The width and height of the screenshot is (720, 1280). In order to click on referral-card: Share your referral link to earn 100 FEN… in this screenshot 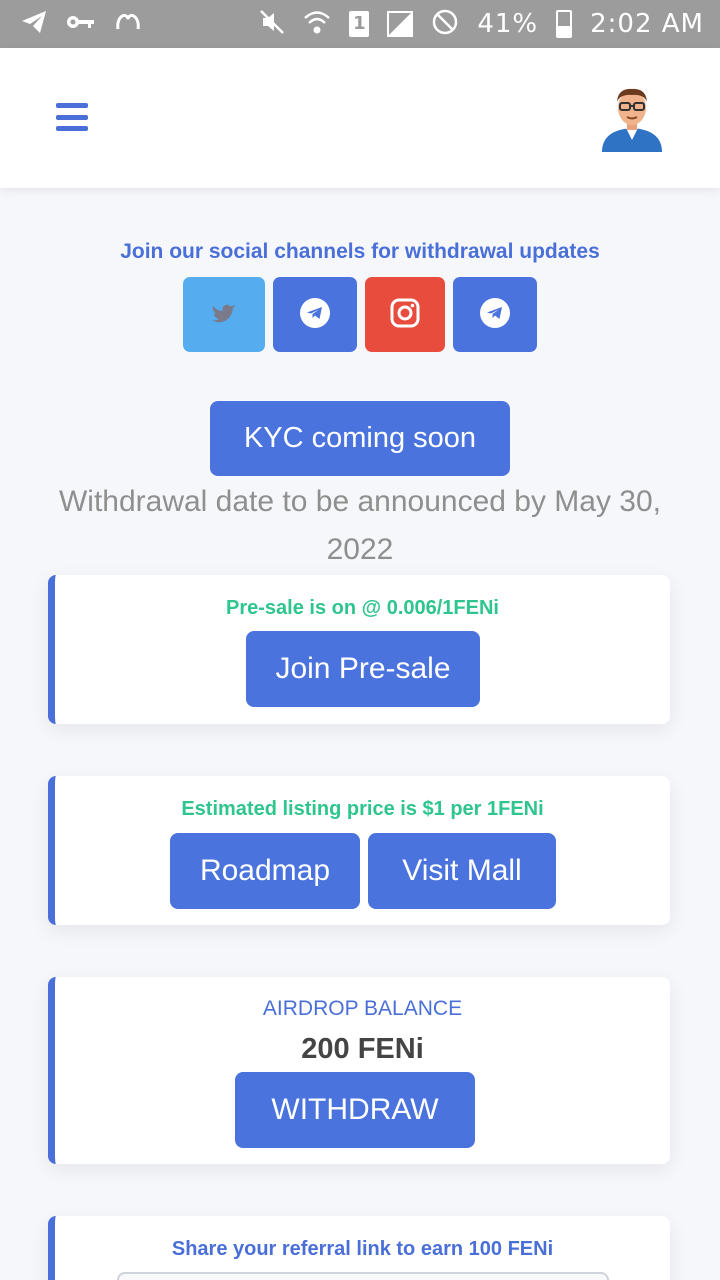, I will do `click(359, 1248)`.